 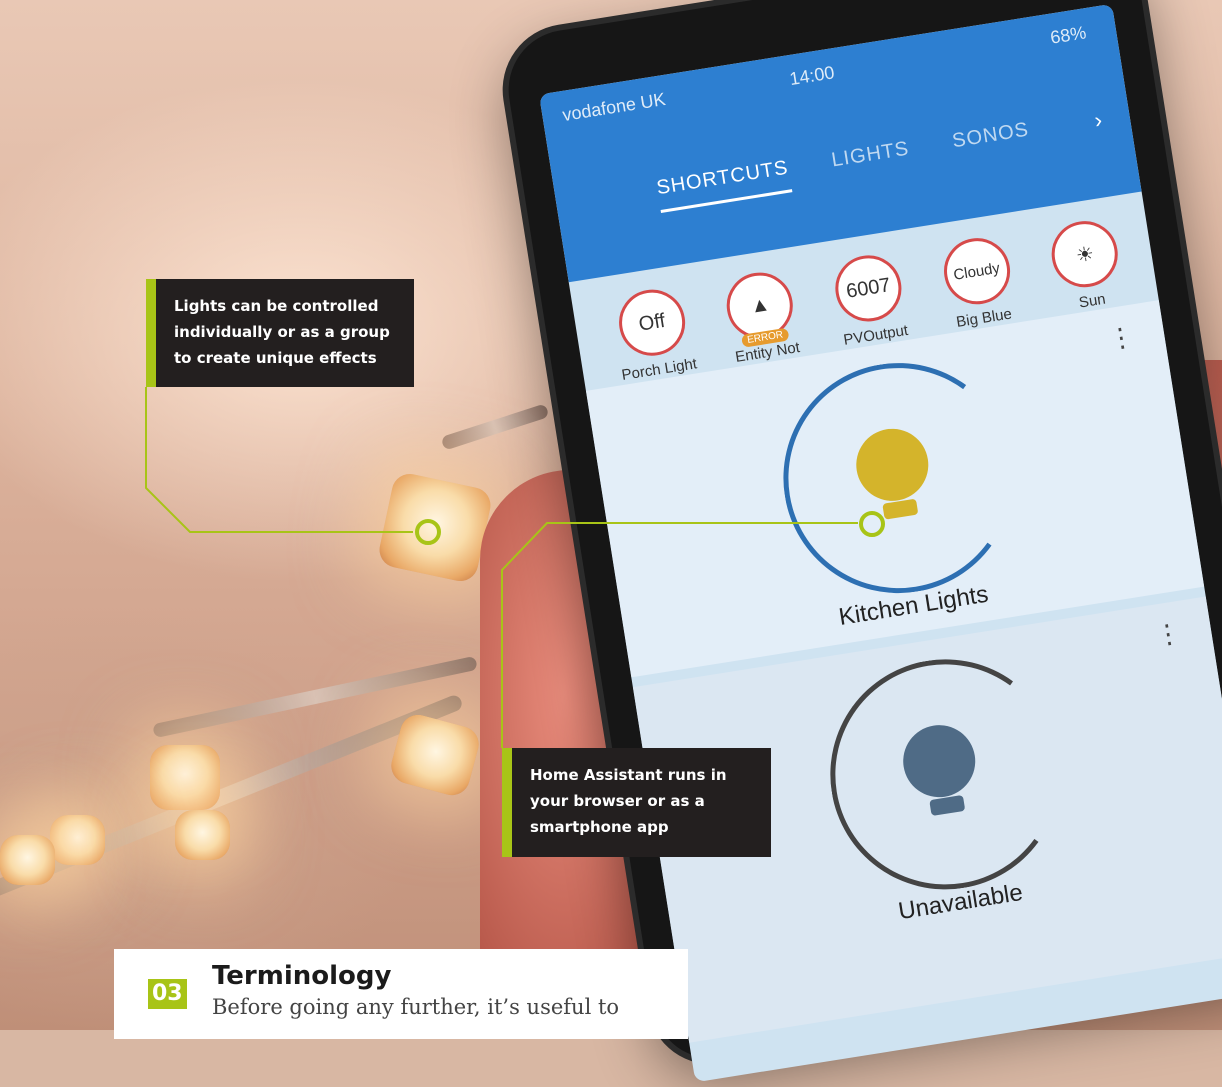 I want to click on carrier-label: vodafone UK, so click(x=613, y=107).